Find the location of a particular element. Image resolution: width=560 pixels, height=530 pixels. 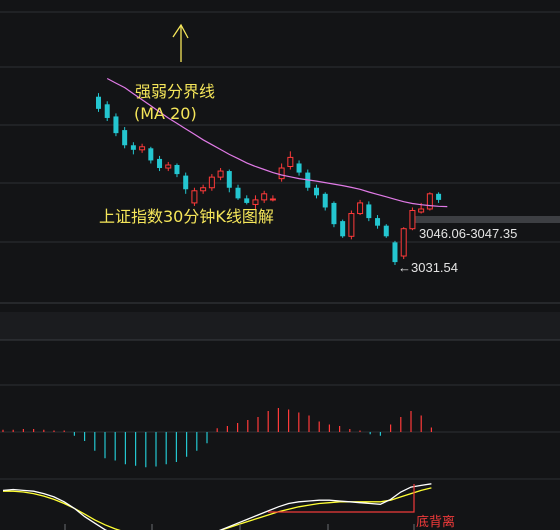

bottom-divergence-label: 底背离 is located at coordinates (435, 522).